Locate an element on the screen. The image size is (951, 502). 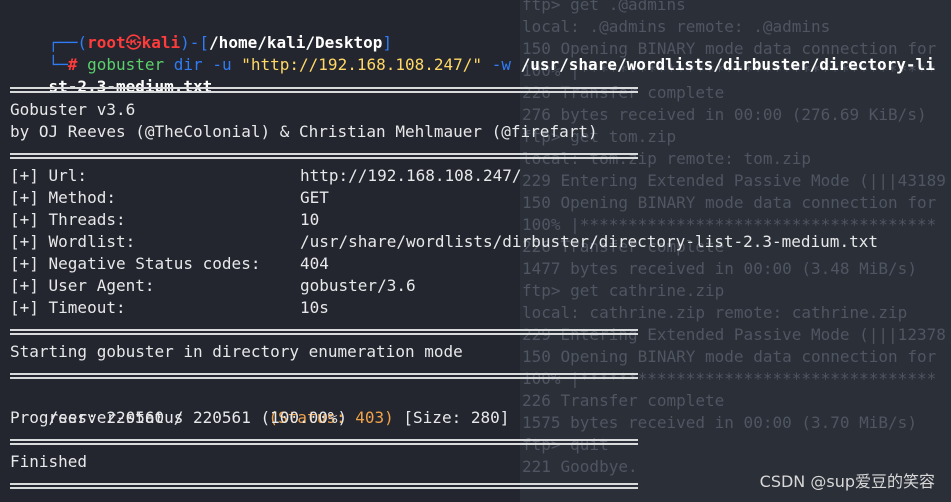
config-value: gobuster/3.6 is located at coordinates (358, 285).